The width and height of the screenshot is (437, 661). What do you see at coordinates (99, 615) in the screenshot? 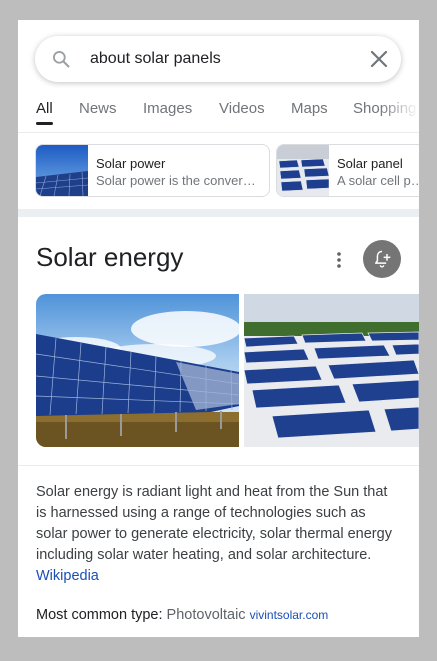
I see `common-type-label: Most common type:` at bounding box center [99, 615].